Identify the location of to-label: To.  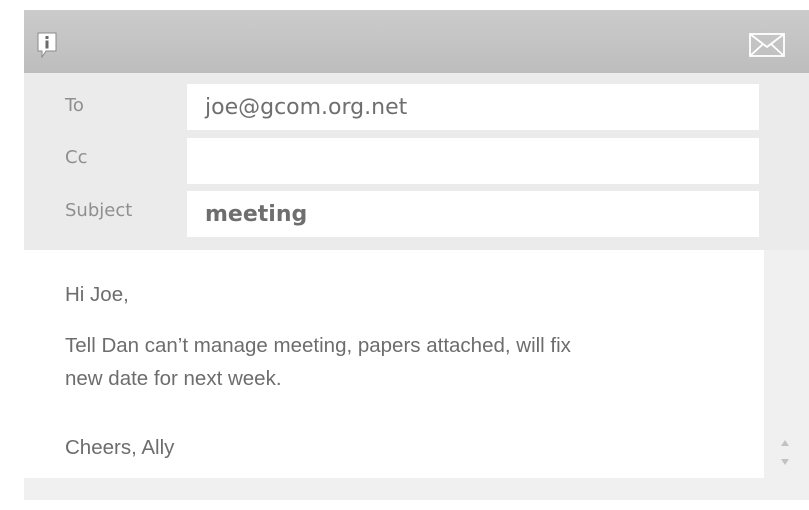
(74, 105).